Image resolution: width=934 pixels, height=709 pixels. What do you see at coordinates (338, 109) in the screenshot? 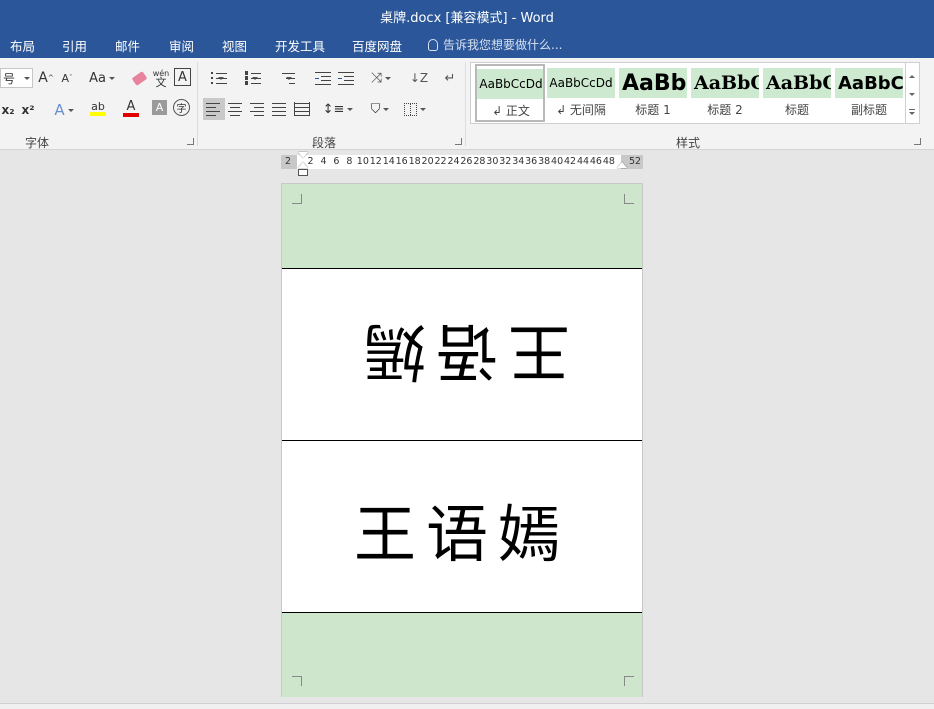
I see `line-spacing-button: ↕≡` at bounding box center [338, 109].